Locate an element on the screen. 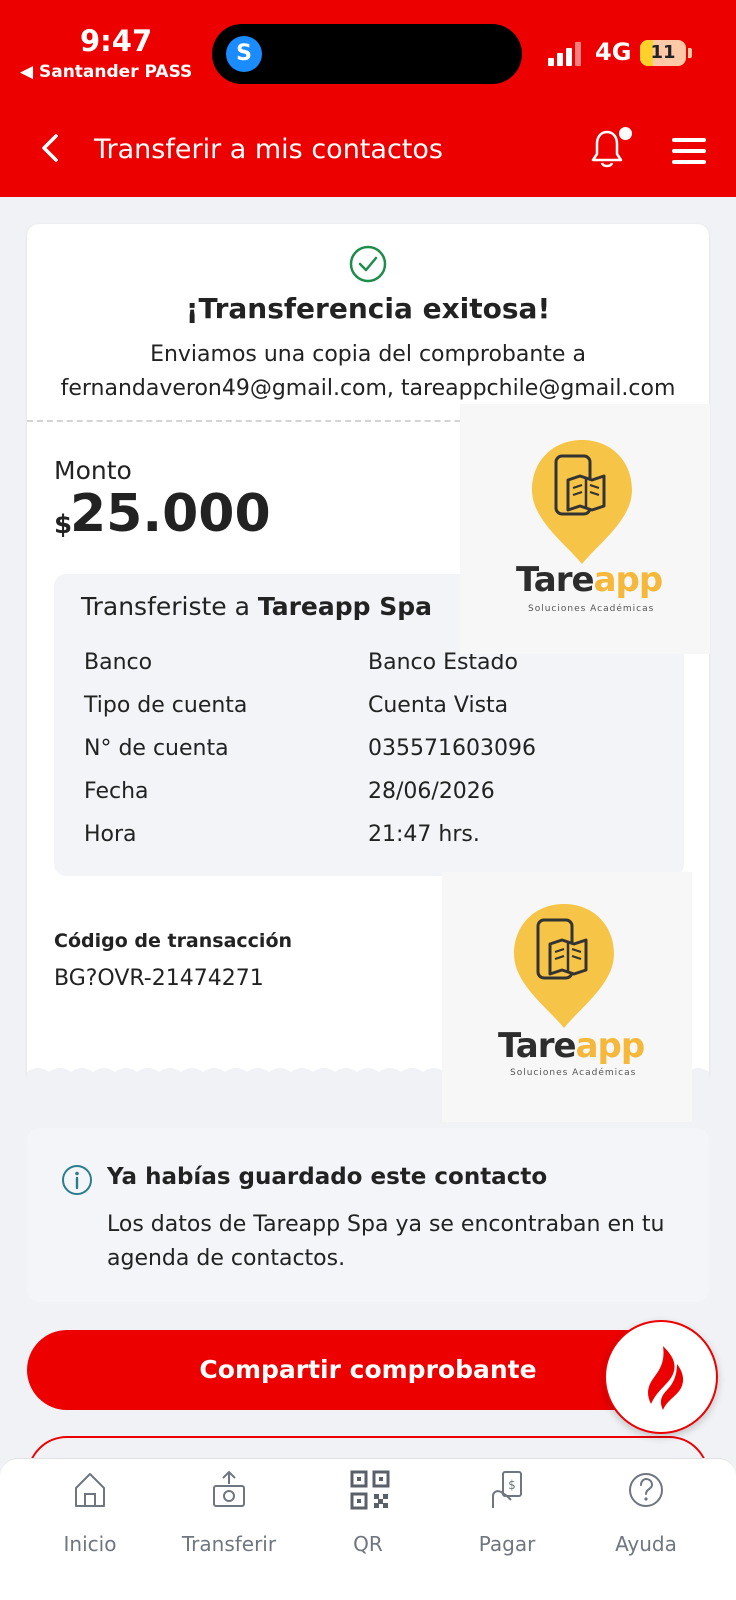 This screenshot has width=736, height=1600. info-title: Ya habías guardado este contacto is located at coordinates (327, 1177).